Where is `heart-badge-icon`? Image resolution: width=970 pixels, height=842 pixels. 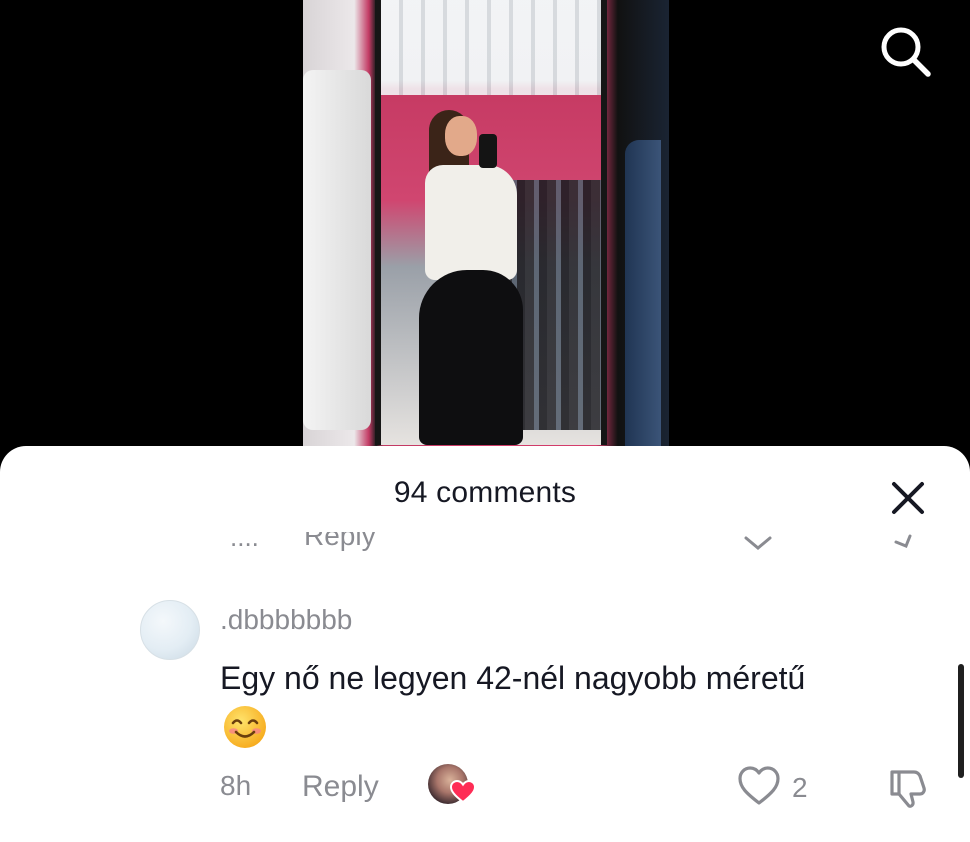 heart-badge-icon is located at coordinates (463, 792).